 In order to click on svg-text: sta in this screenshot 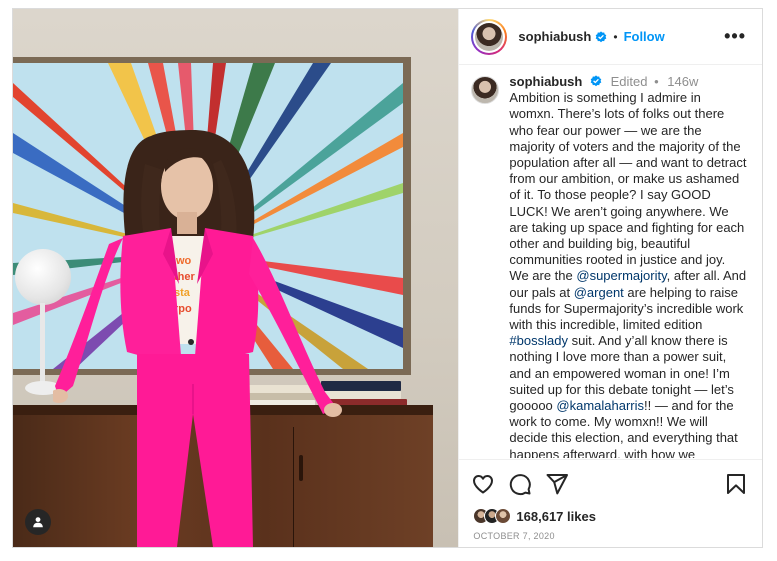, I will do `click(182, 293)`.